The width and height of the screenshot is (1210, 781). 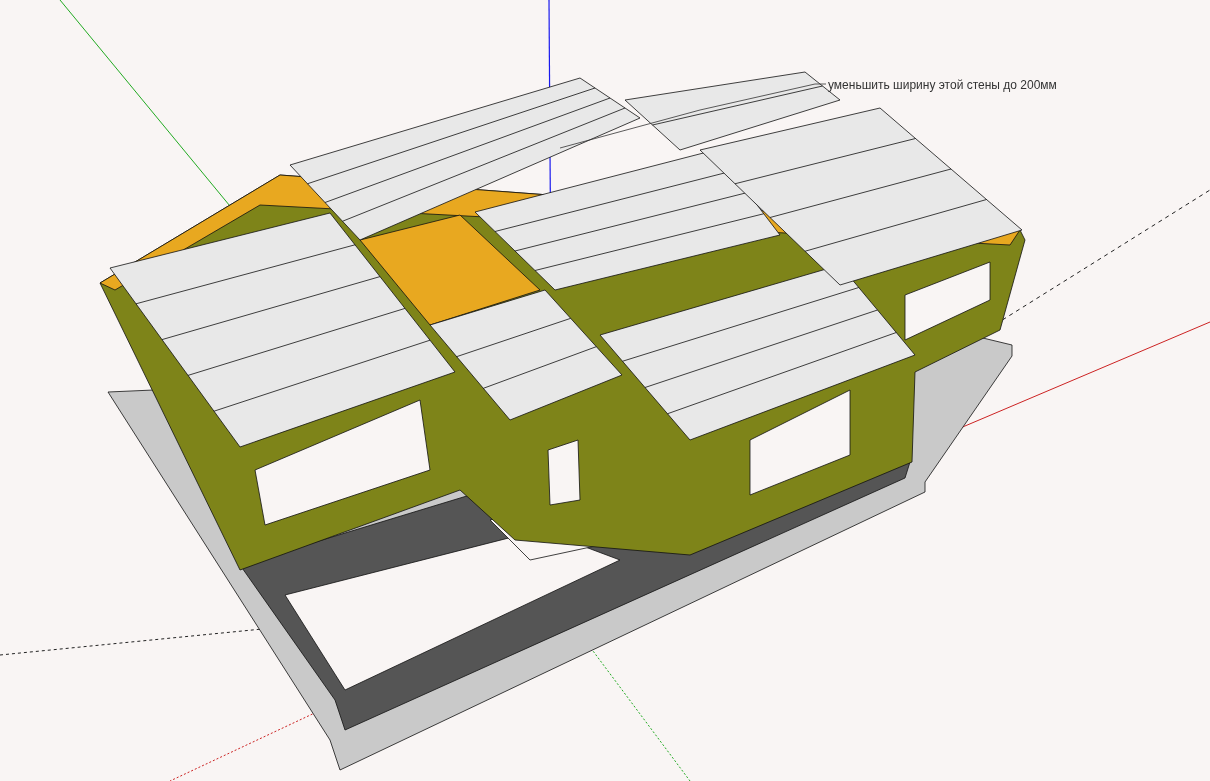 What do you see at coordinates (942, 85) in the screenshot?
I see `annotation-label: уменьшить ширину этой стены до 200мм` at bounding box center [942, 85].